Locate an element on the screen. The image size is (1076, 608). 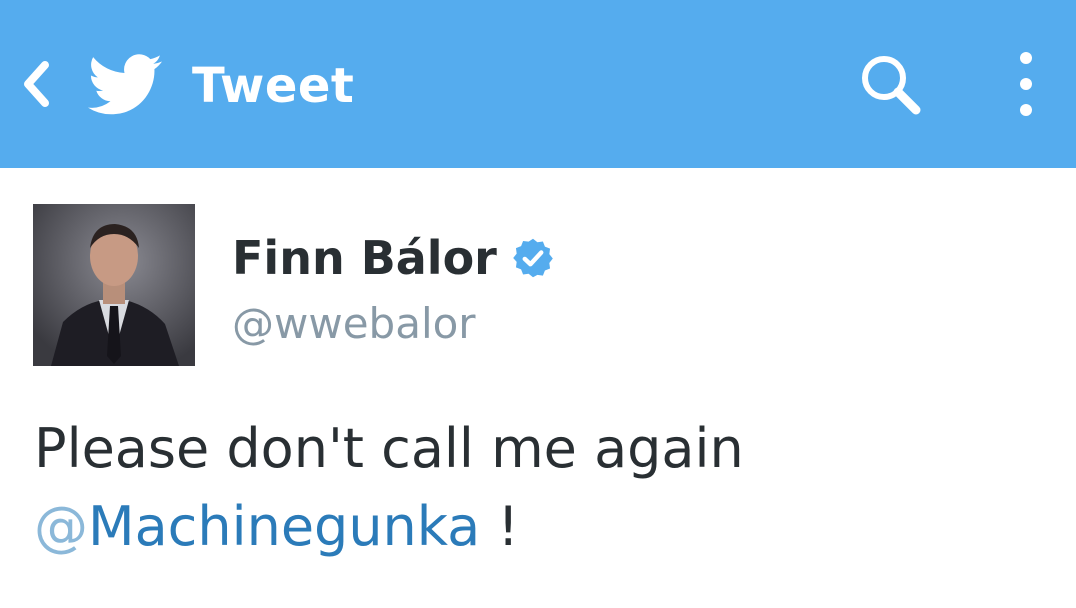
verified-badge-icon is located at coordinates (533, 258).